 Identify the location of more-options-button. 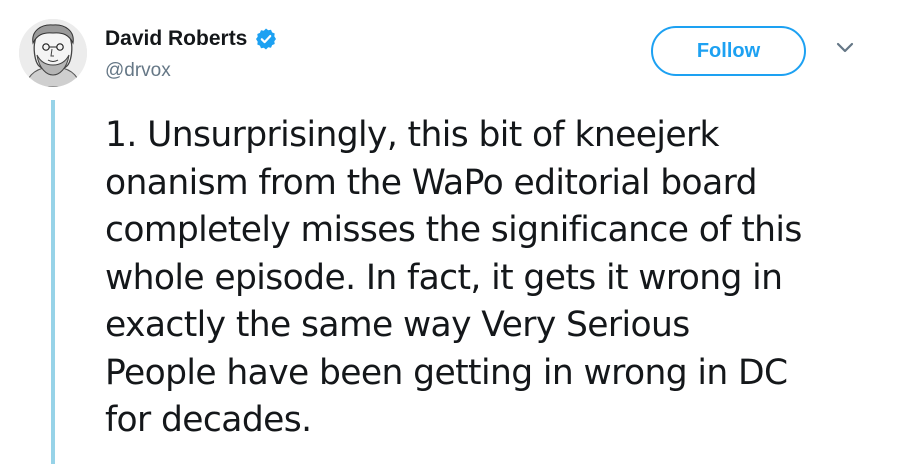
(845, 48).